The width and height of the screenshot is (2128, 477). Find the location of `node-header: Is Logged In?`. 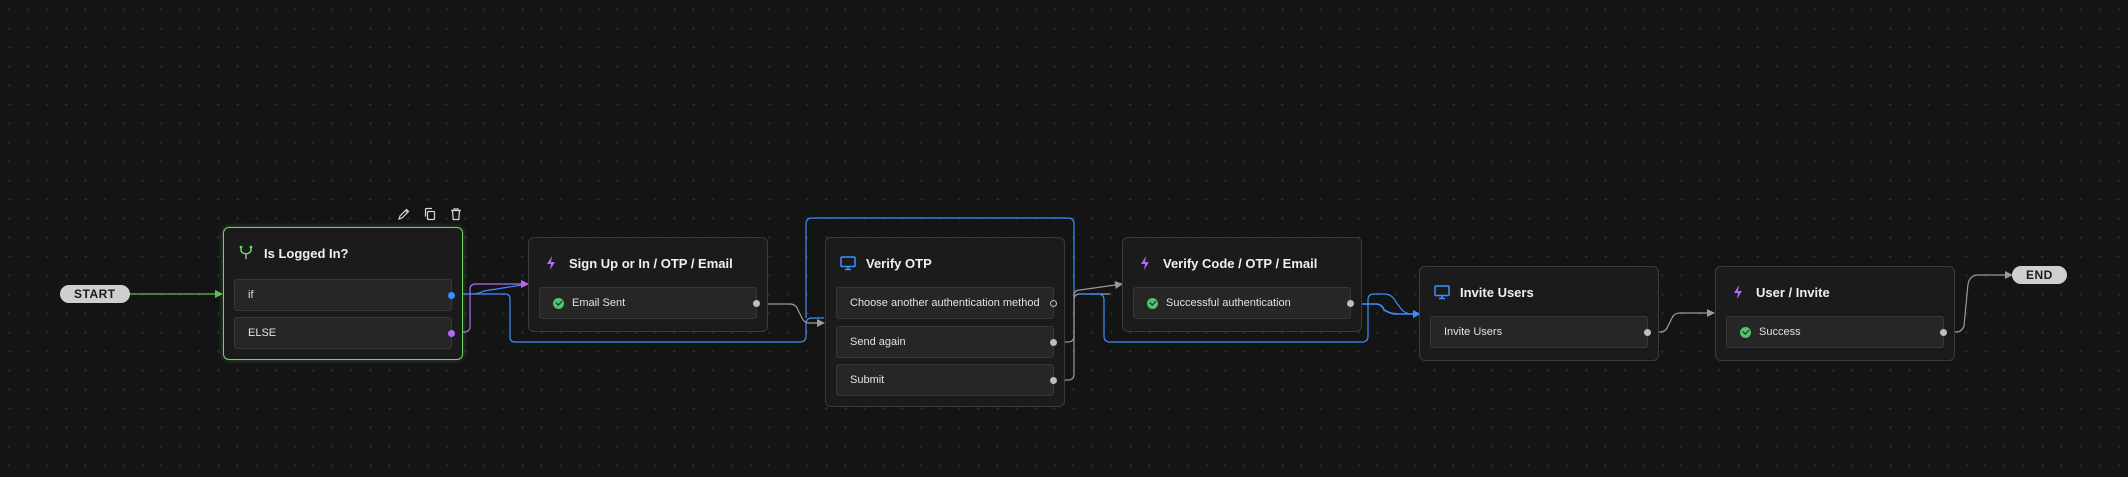

node-header: Is Logged In? is located at coordinates (293, 253).